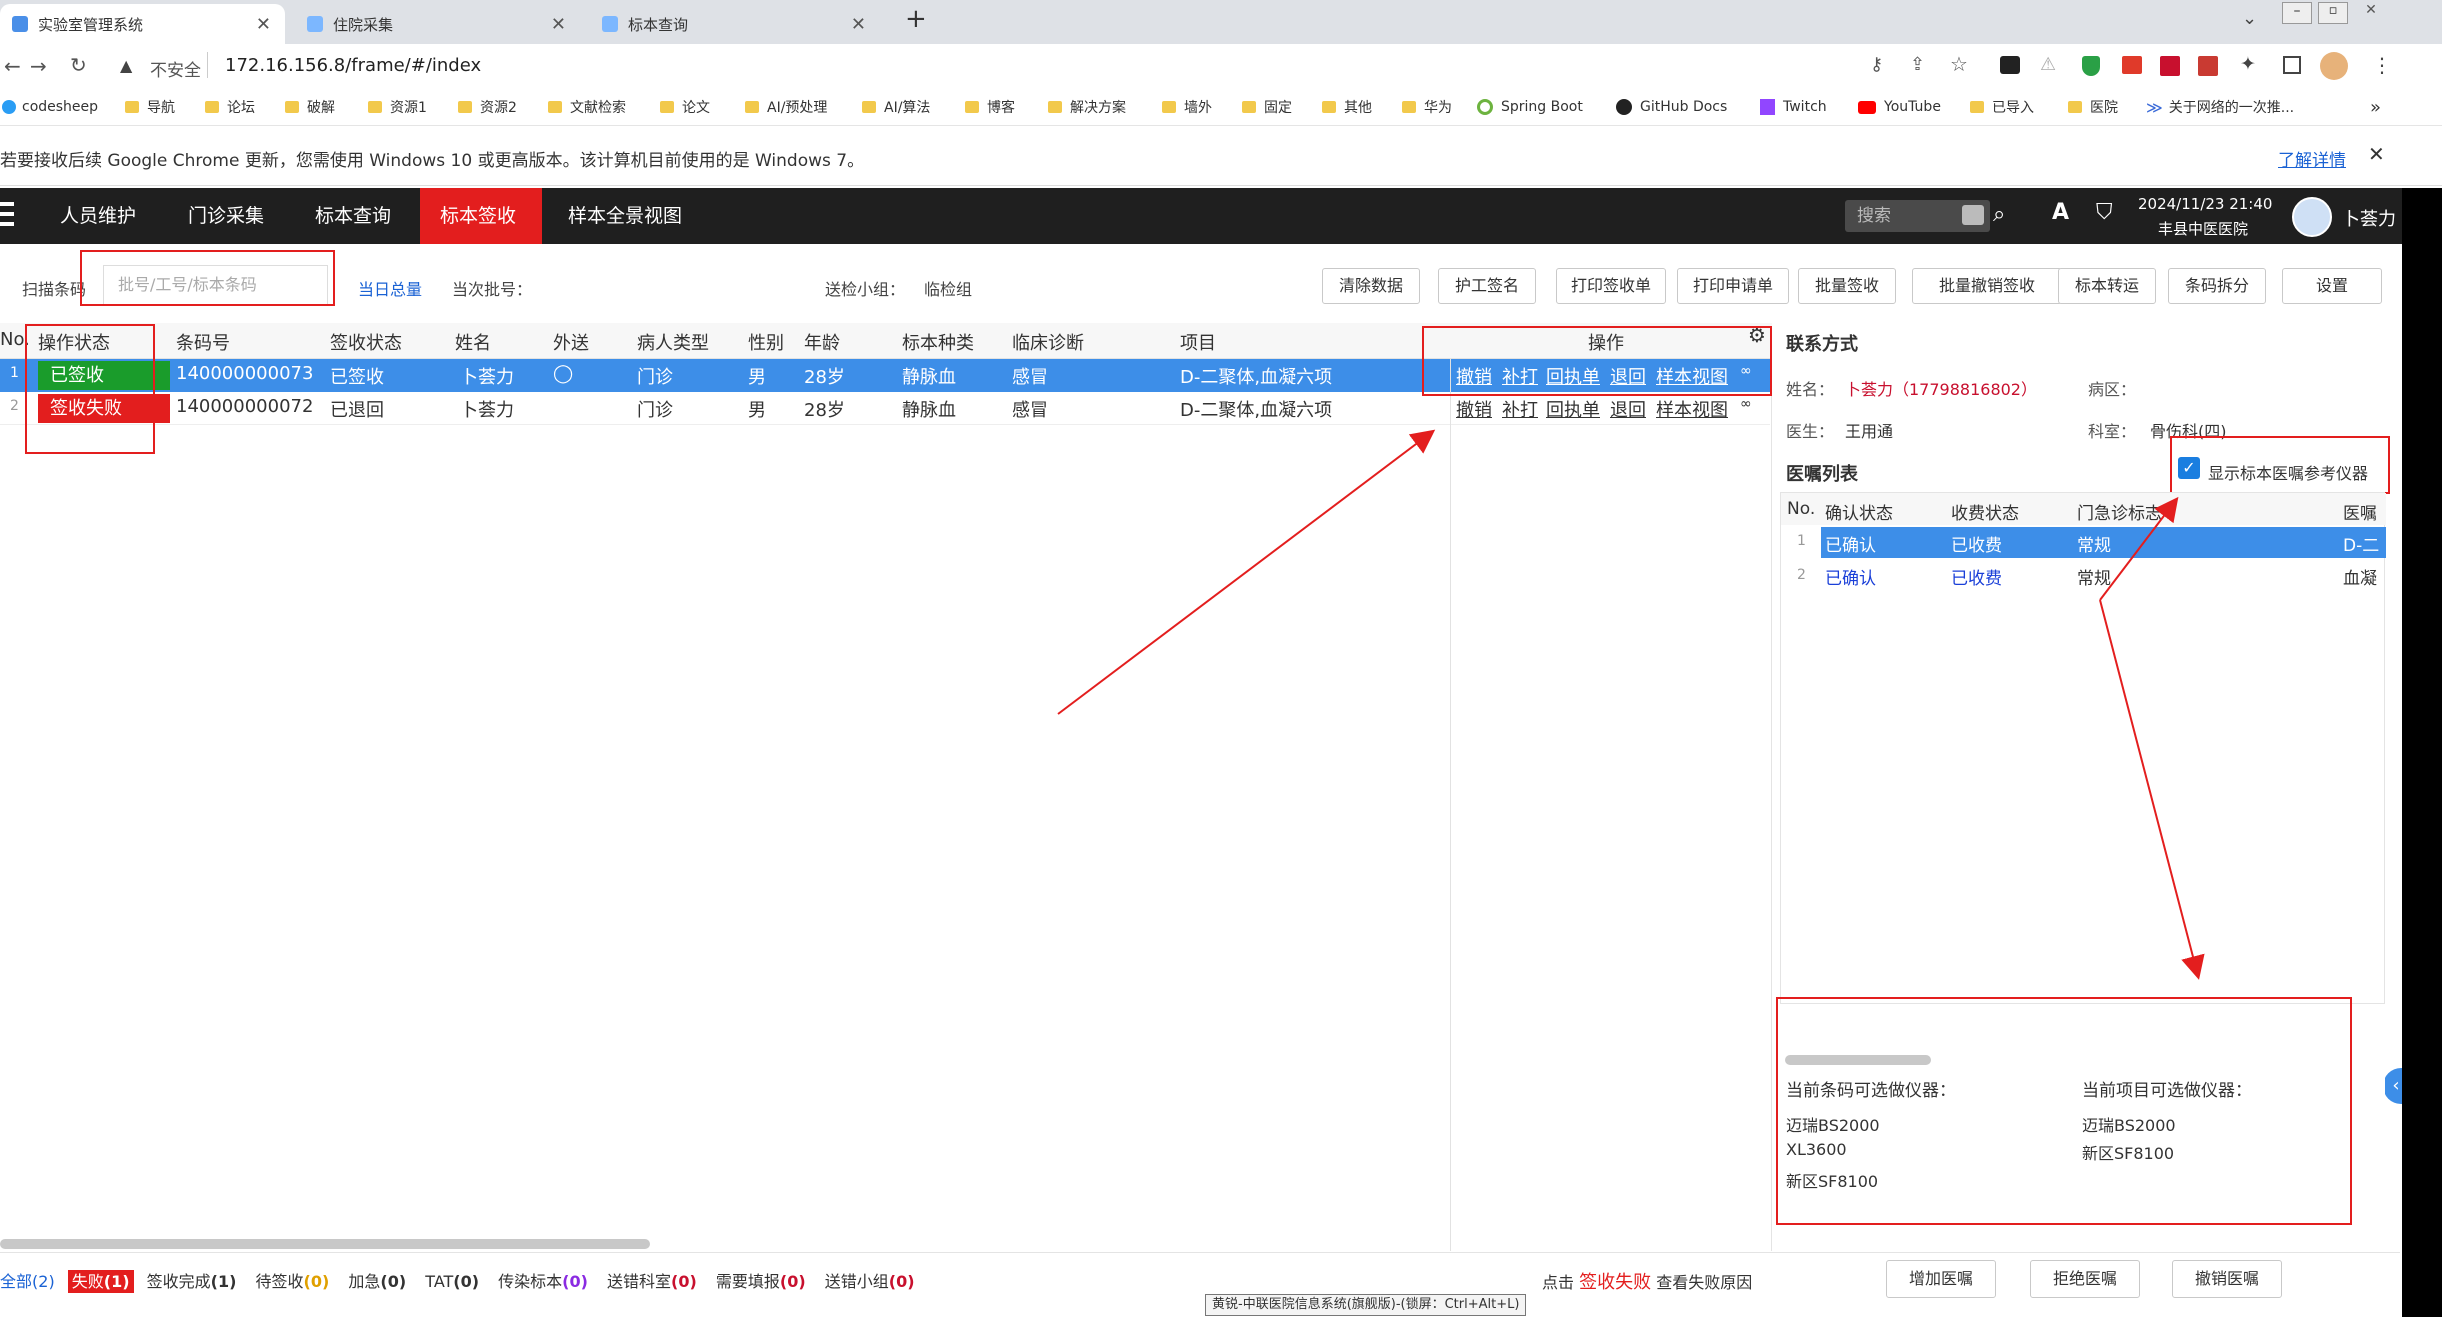 Image resolution: width=2442 pixels, height=1317 pixels. What do you see at coordinates (761, 1281) in the screenshot?
I see `filter-need-report: 需要填报(0)` at bounding box center [761, 1281].